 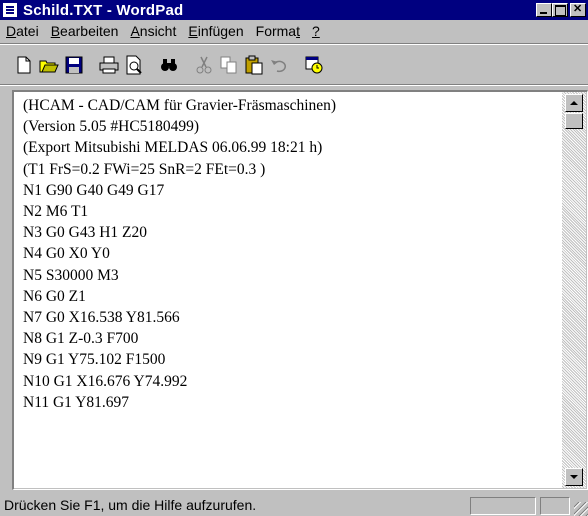 I want to click on print-preview-button, so click(x=134, y=65).